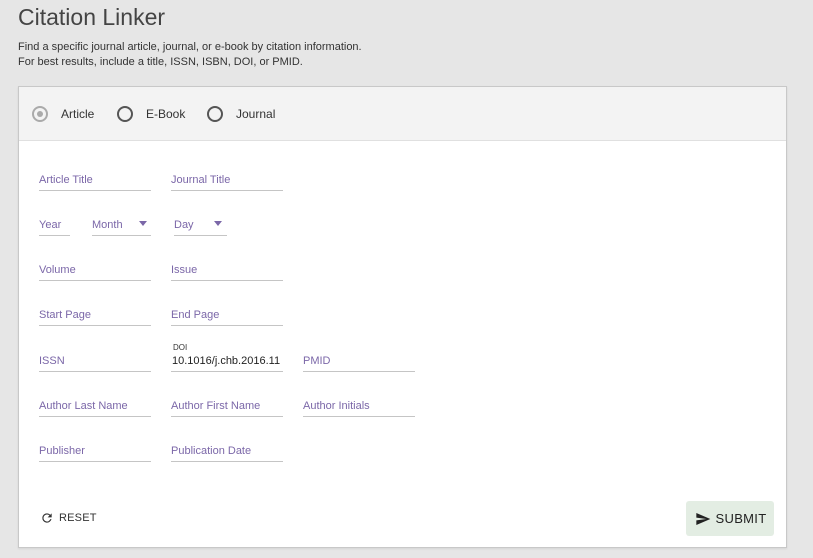 This screenshot has height=558, width=813. What do you see at coordinates (336, 406) in the screenshot?
I see `author-initials-placeholder: Author Initials` at bounding box center [336, 406].